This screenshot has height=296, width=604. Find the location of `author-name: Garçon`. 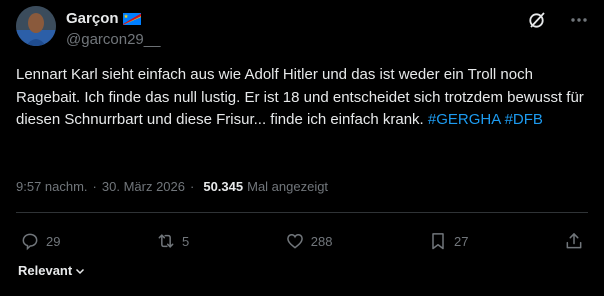

author-name: Garçon is located at coordinates (92, 18).